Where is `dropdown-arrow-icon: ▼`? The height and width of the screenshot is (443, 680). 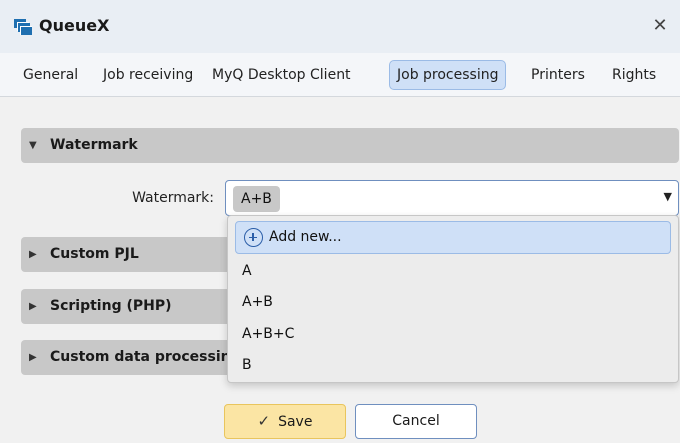
dropdown-arrow-icon: ▼ is located at coordinates (668, 196).